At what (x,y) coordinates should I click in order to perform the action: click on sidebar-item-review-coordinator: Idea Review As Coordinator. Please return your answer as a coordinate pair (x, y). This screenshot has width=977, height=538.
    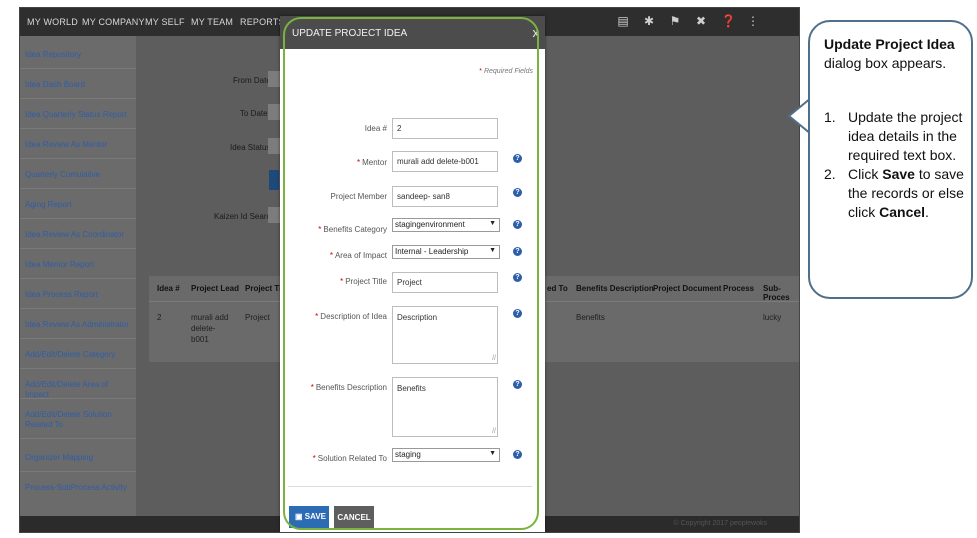
    Looking at the image, I should click on (79, 235).